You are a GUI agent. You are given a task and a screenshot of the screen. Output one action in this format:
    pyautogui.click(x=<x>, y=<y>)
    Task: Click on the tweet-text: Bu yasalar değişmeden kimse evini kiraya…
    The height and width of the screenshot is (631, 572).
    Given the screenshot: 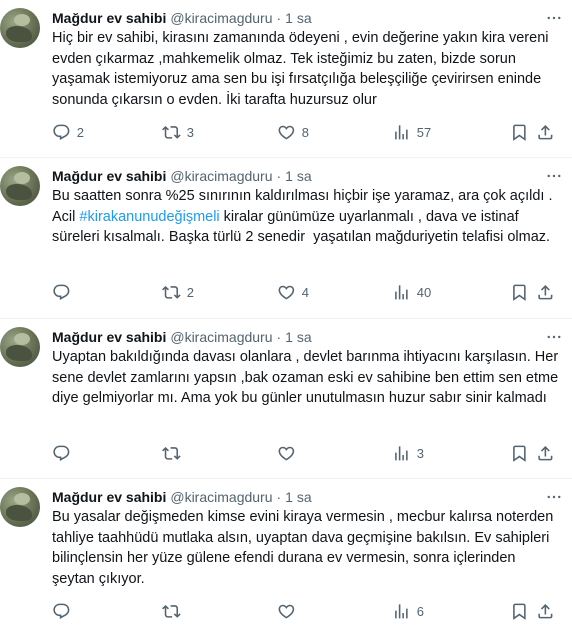 What is the action you would take?
    pyautogui.click(x=306, y=548)
    